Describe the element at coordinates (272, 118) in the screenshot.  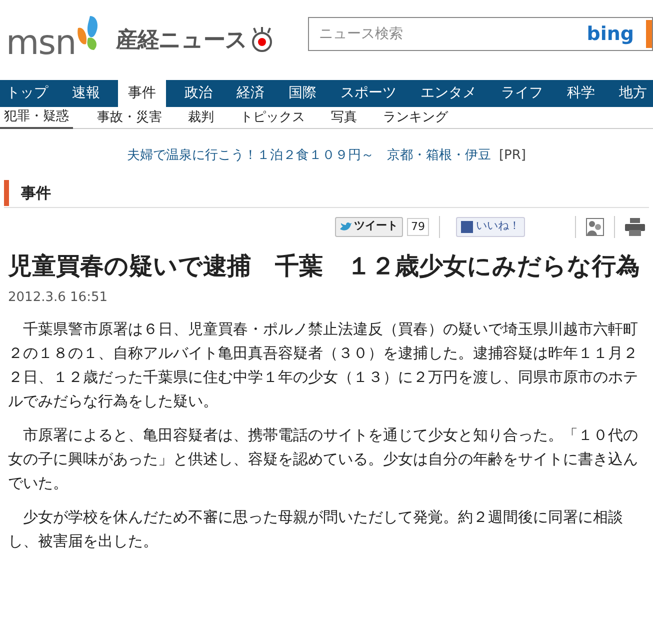
I see `subnav-link: トピックス` at that location.